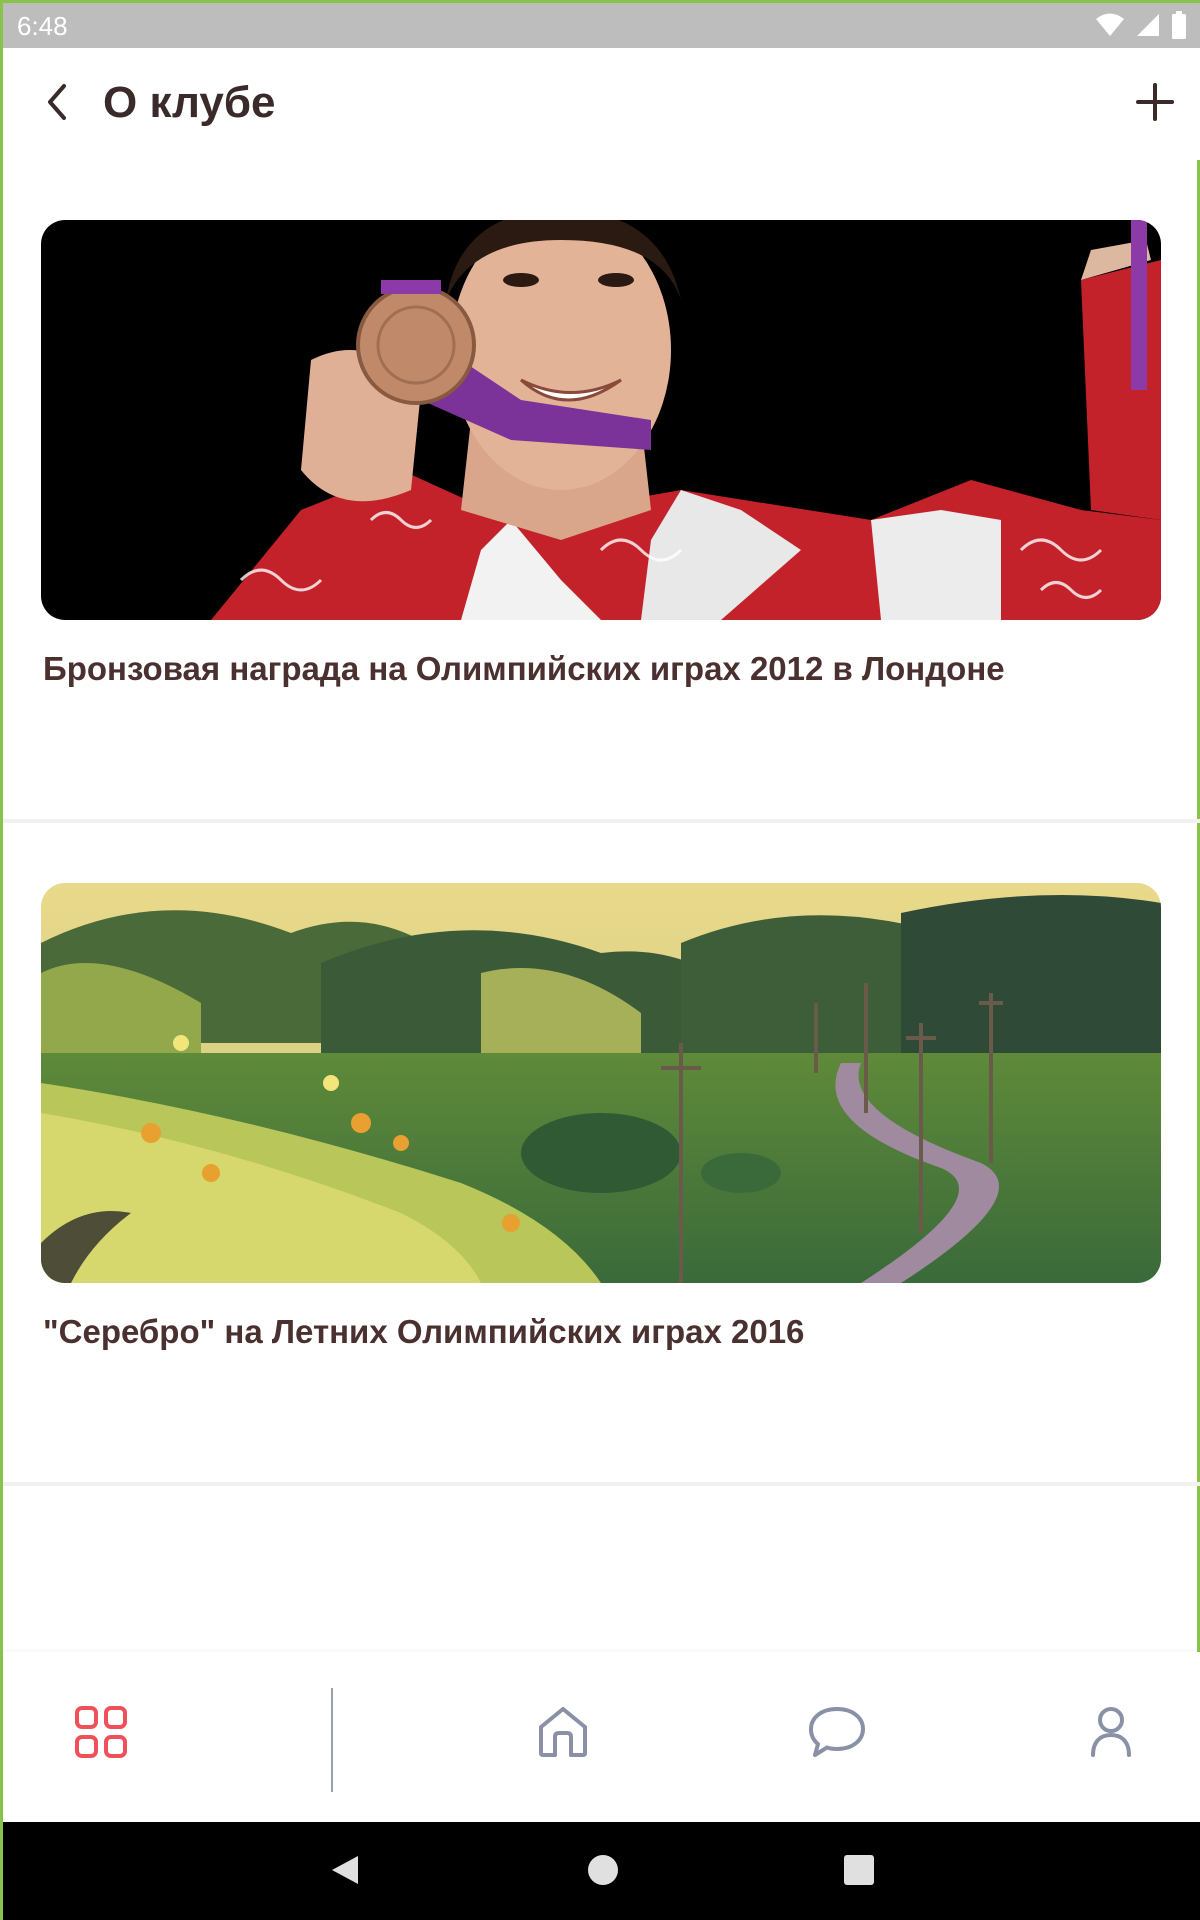 Image resolution: width=1200 pixels, height=1920 pixels. I want to click on plus-icon, so click(1155, 104).